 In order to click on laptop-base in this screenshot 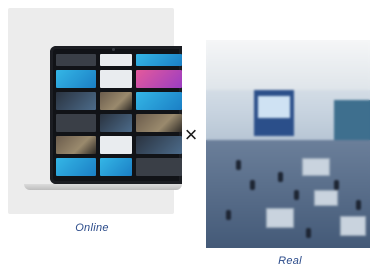, I will do `click(103, 187)`.